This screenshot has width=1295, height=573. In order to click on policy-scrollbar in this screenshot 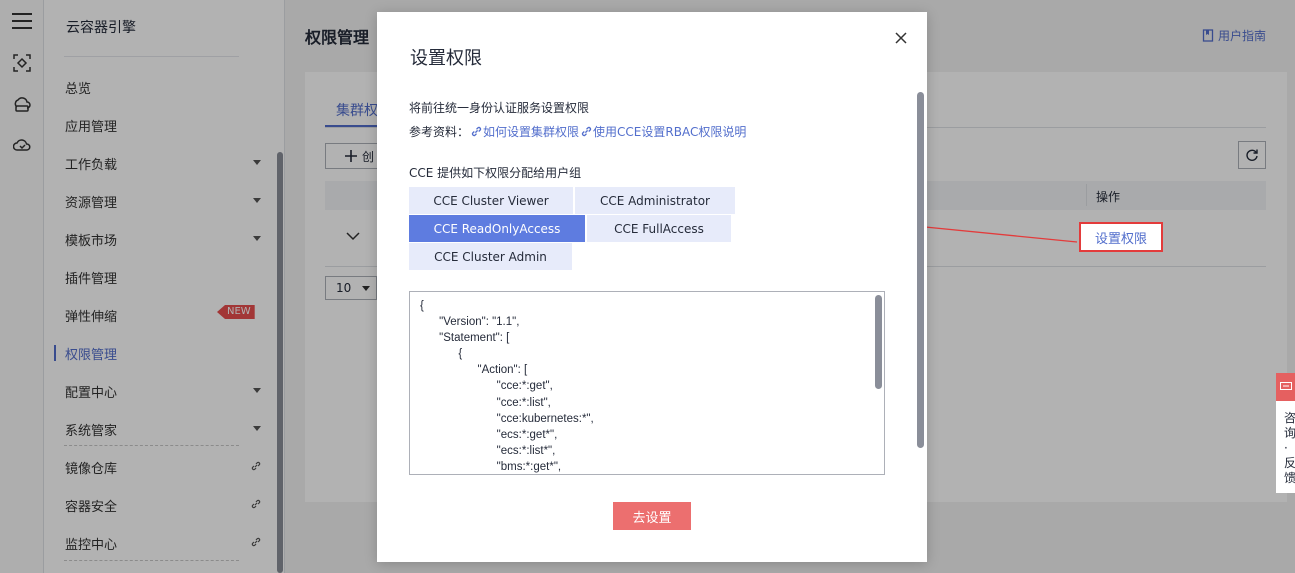, I will do `click(878, 342)`.